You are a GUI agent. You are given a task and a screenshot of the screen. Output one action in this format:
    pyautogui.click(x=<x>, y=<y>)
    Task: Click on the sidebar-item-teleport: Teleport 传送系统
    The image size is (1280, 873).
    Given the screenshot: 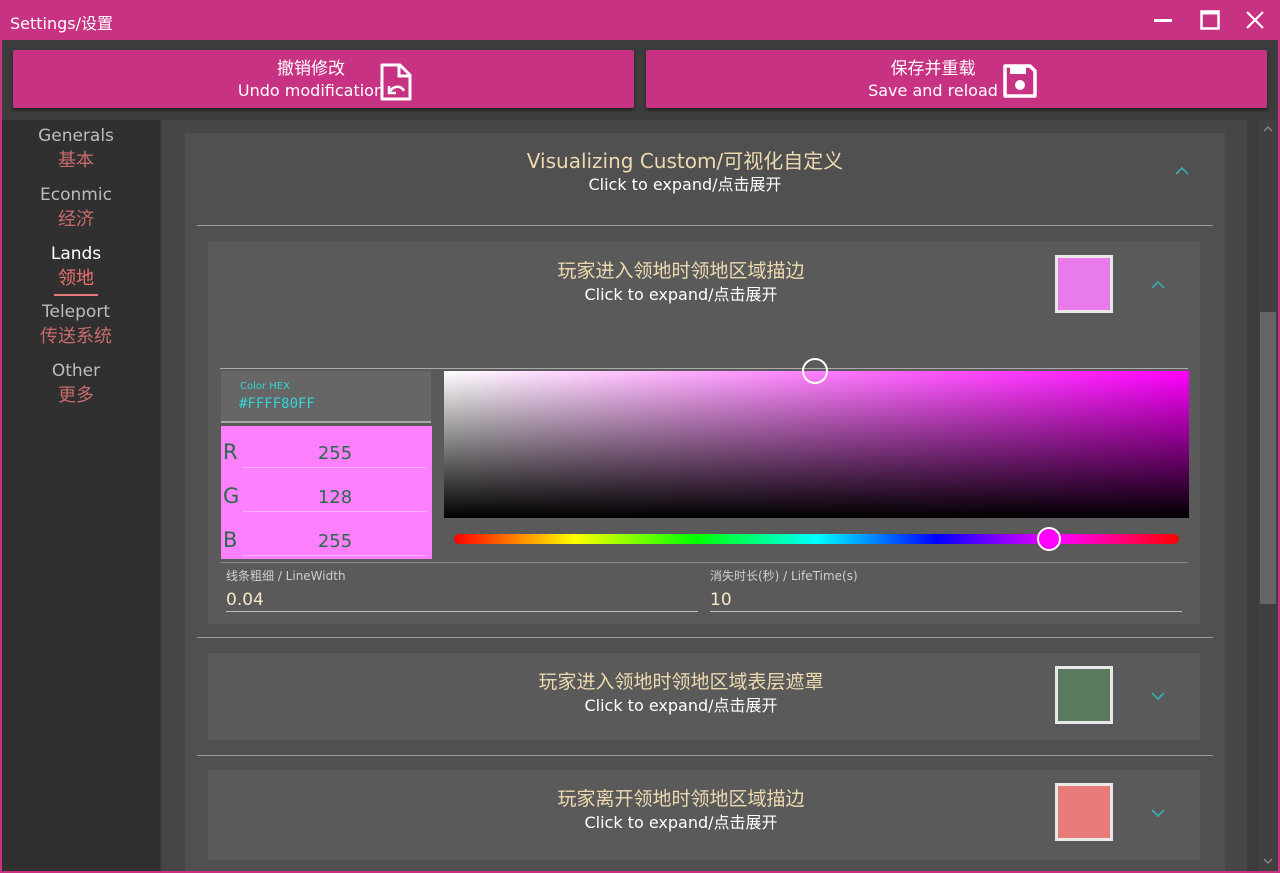 What is the action you would take?
    pyautogui.click(x=76, y=325)
    